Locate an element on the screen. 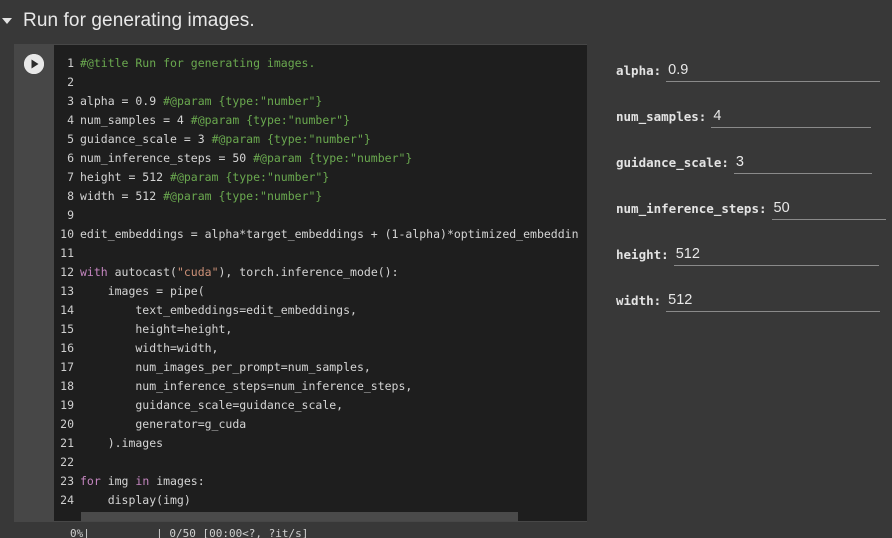 The height and width of the screenshot is (538, 892). line-number: 7 is located at coordinates (70, 177).